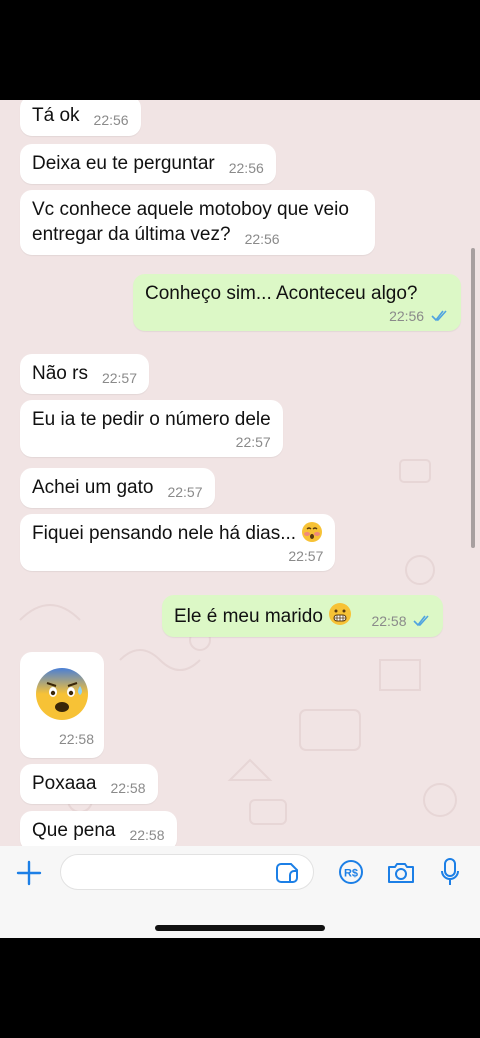 Image resolution: width=480 pixels, height=1038 pixels. What do you see at coordinates (401, 873) in the screenshot?
I see `camera-icon` at bounding box center [401, 873].